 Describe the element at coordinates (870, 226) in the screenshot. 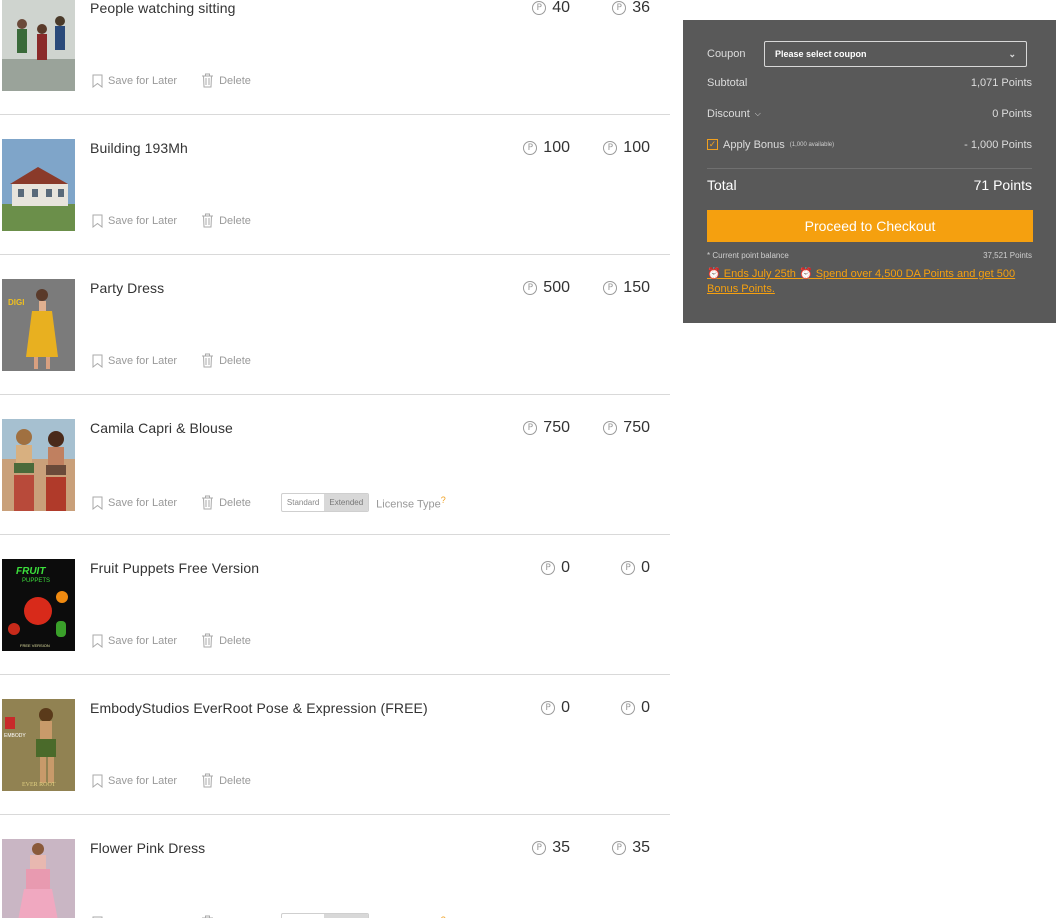

I see `proceed-to-checkout-button: Proceed to Checkout` at that location.